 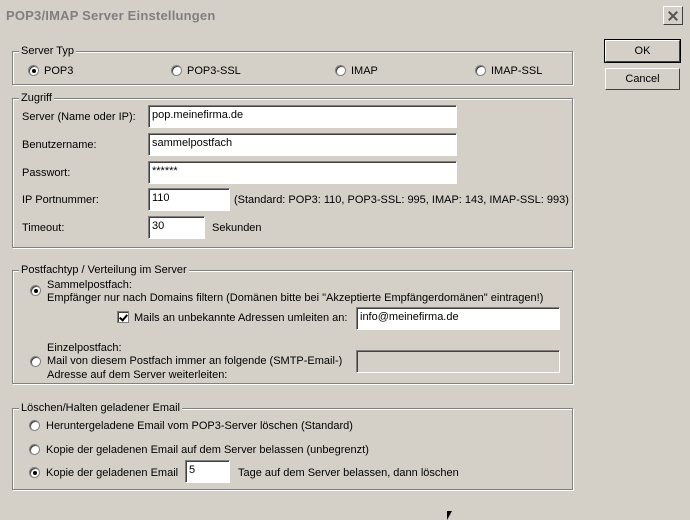 What do you see at coordinates (214, 71) in the screenshot?
I see `radio-pop3-ssl-label: POP3-SSL` at bounding box center [214, 71].